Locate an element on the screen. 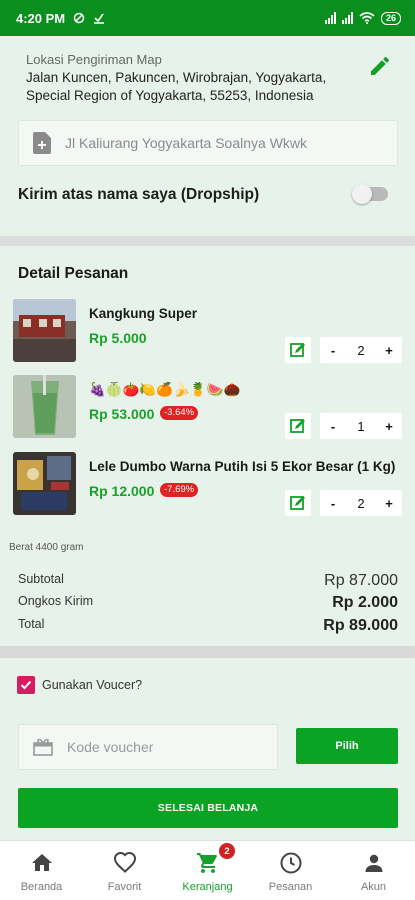  shipping-row: Ongkos Kirim Rp 2.000 is located at coordinates (208, 603).